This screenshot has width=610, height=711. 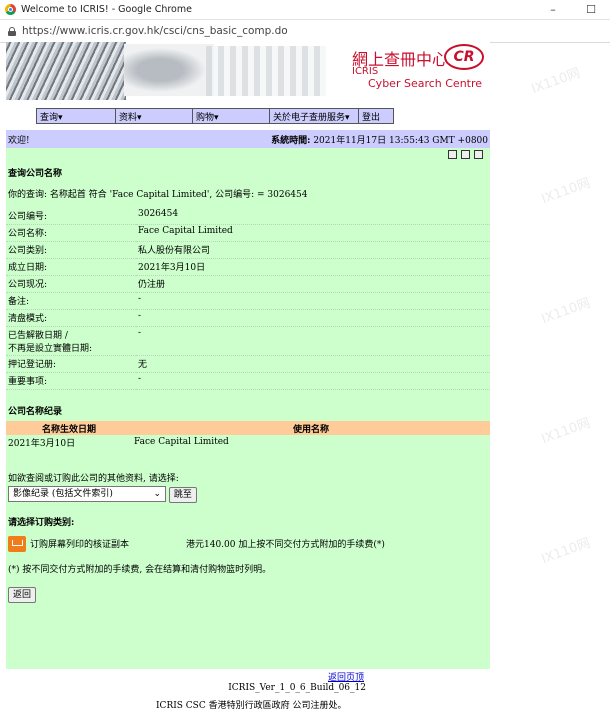 What do you see at coordinates (591, 9) in the screenshot?
I see `maximize-button: ☐` at bounding box center [591, 9].